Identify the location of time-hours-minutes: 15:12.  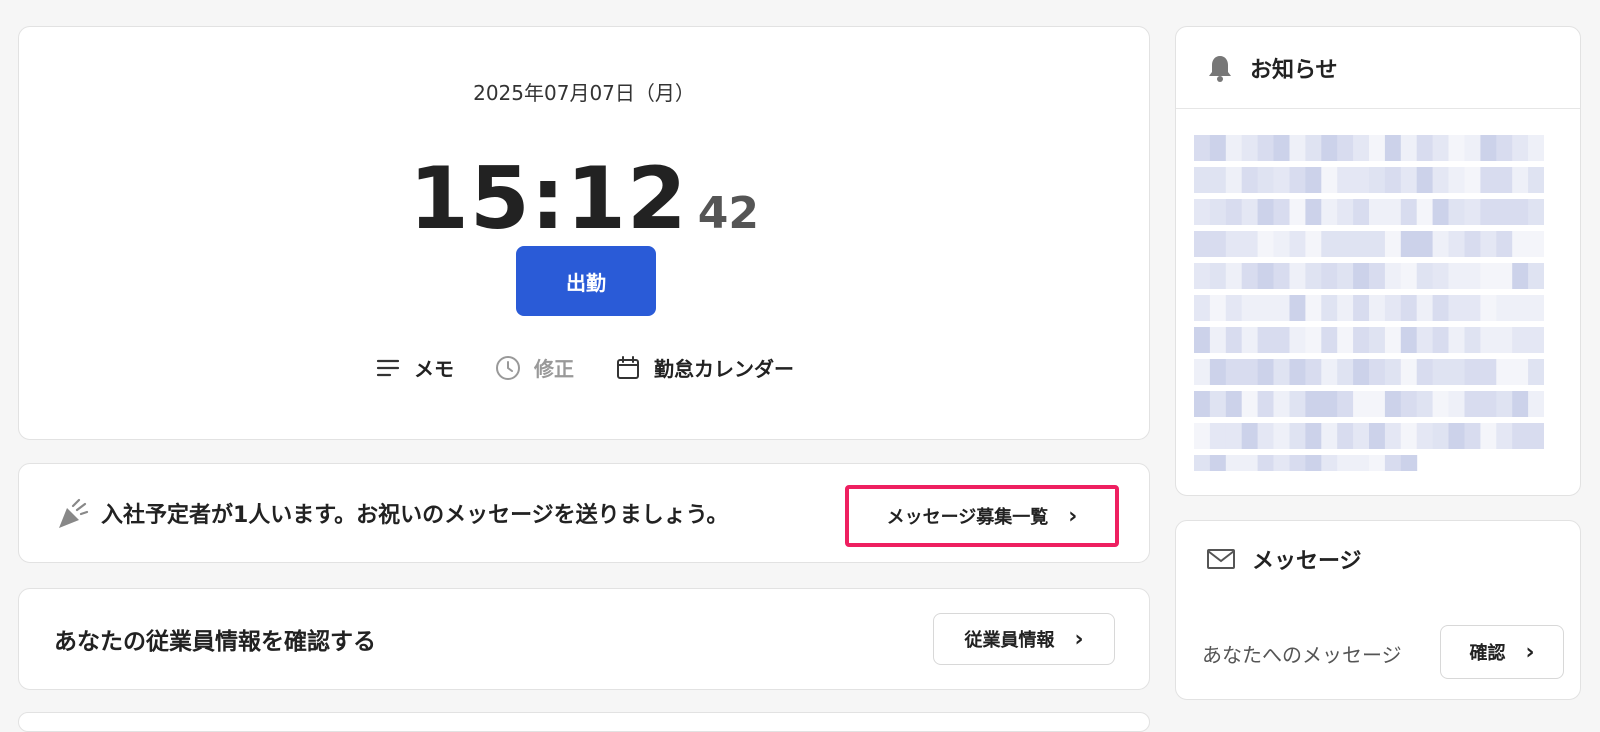
(548, 199).